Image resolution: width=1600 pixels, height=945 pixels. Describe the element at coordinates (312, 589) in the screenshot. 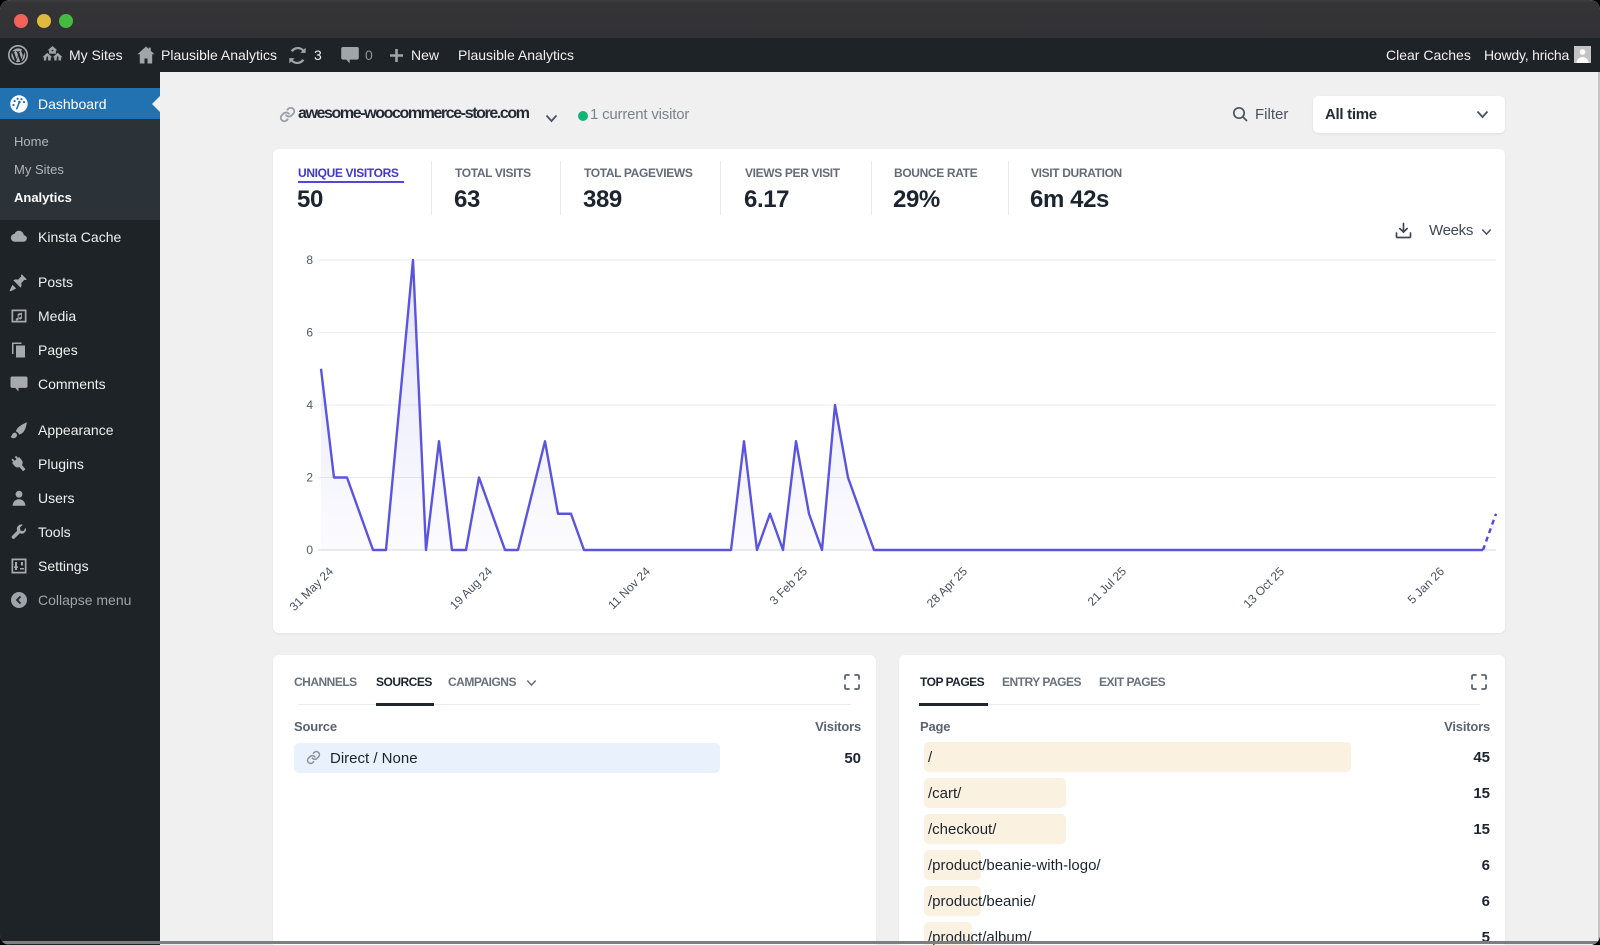

I see `svg-text: 31 May 24` at that location.